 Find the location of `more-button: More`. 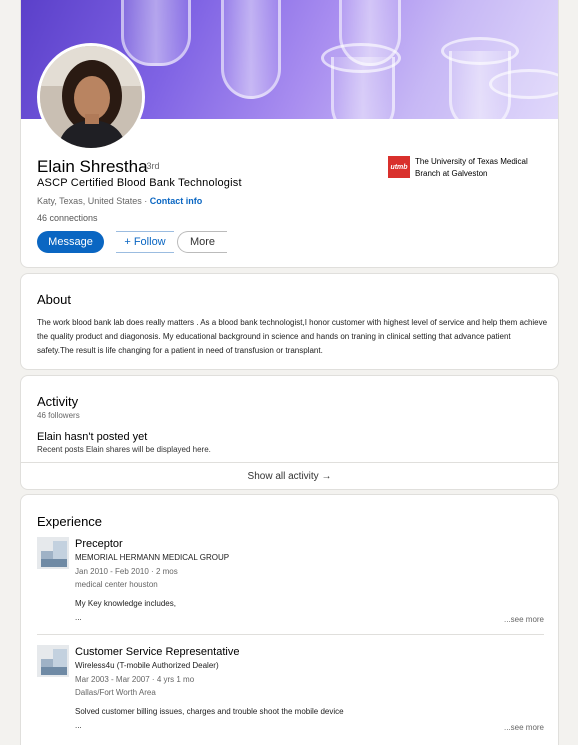

more-button: More is located at coordinates (202, 242).